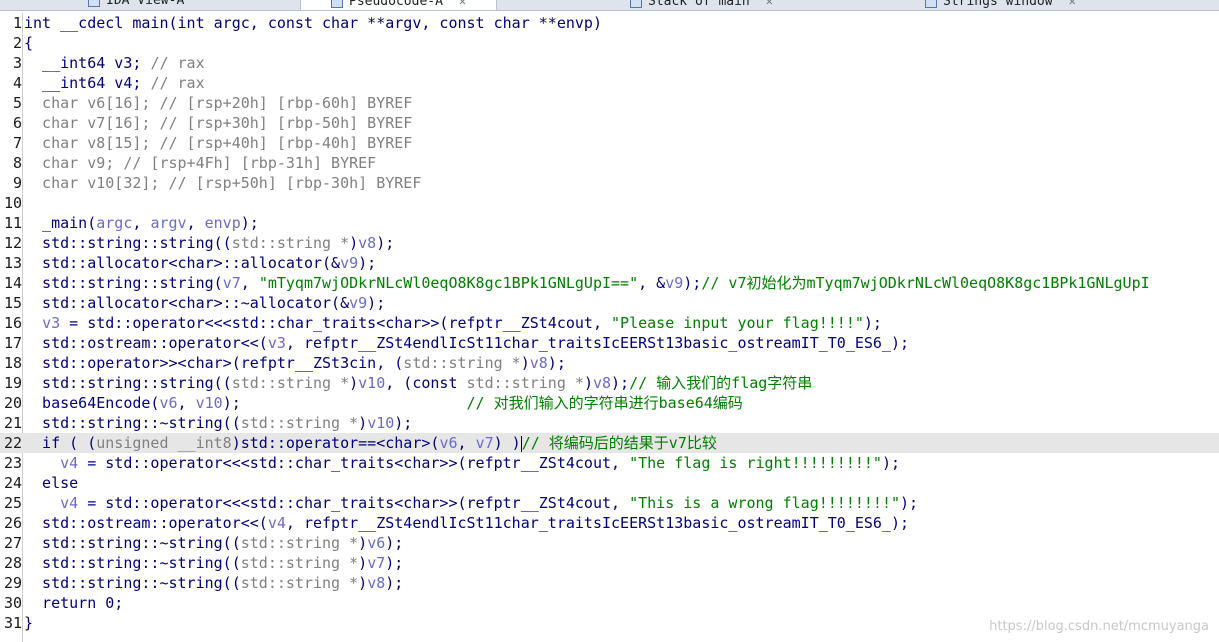  What do you see at coordinates (204, 303) in the screenshot?
I see `code-text: std::allocator<char>::~allocator(&v9);` at bounding box center [204, 303].